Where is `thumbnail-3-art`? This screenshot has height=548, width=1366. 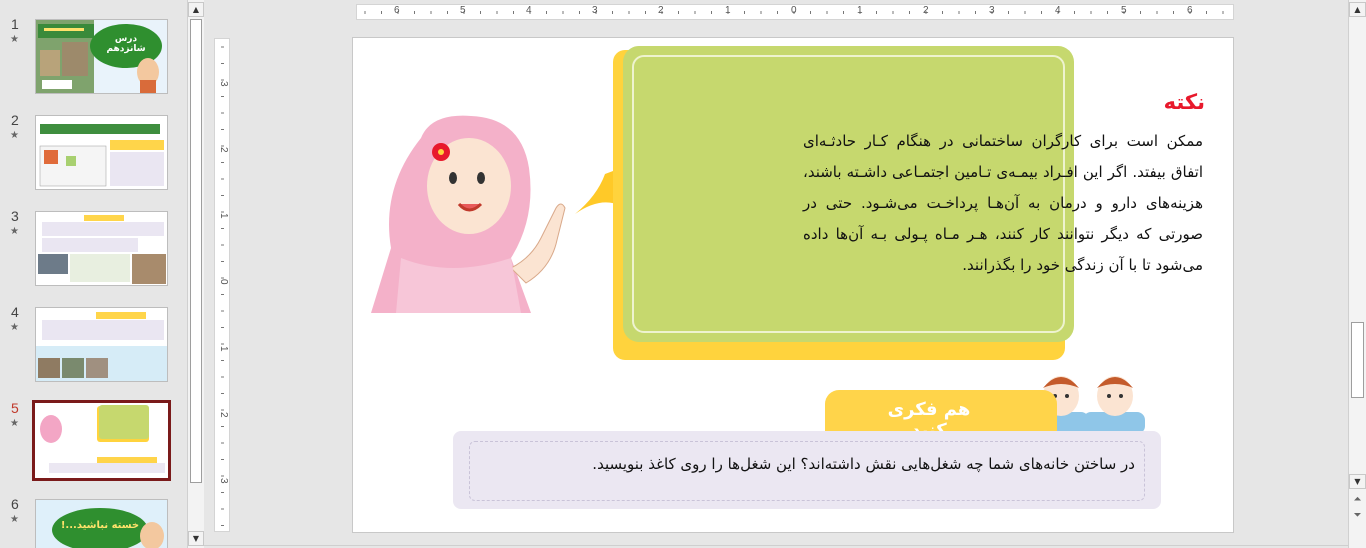 thumbnail-3-art is located at coordinates (101, 248).